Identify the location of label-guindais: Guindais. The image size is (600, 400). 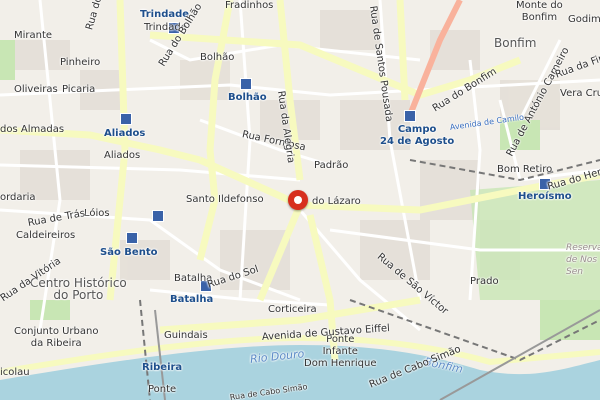
(186, 335).